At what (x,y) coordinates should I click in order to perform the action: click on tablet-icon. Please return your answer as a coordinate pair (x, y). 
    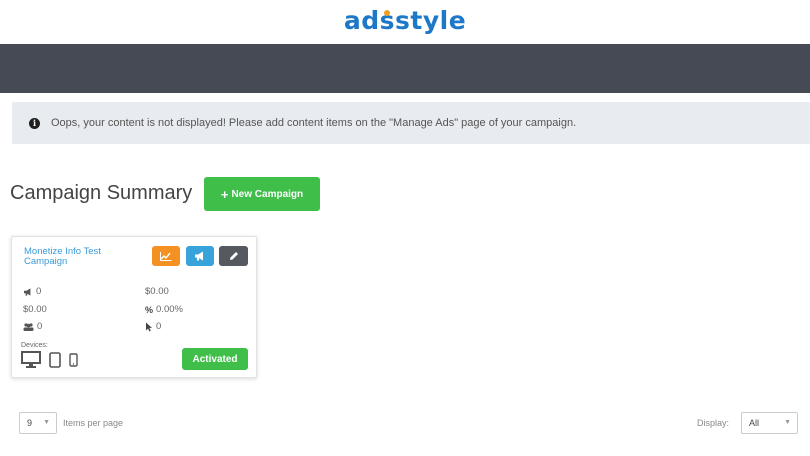
    Looking at the image, I should click on (55, 360).